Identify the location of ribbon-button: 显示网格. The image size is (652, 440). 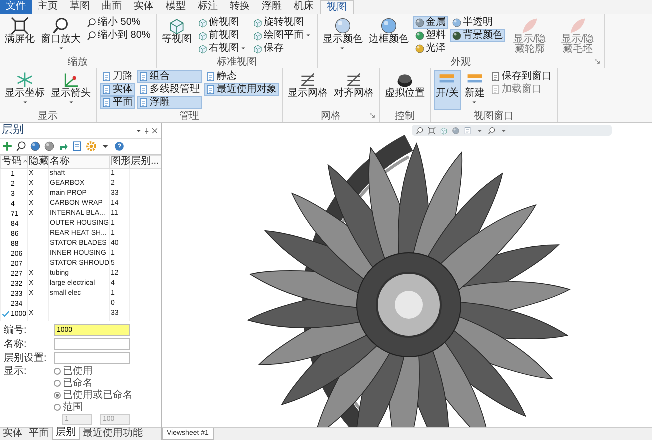
(308, 90).